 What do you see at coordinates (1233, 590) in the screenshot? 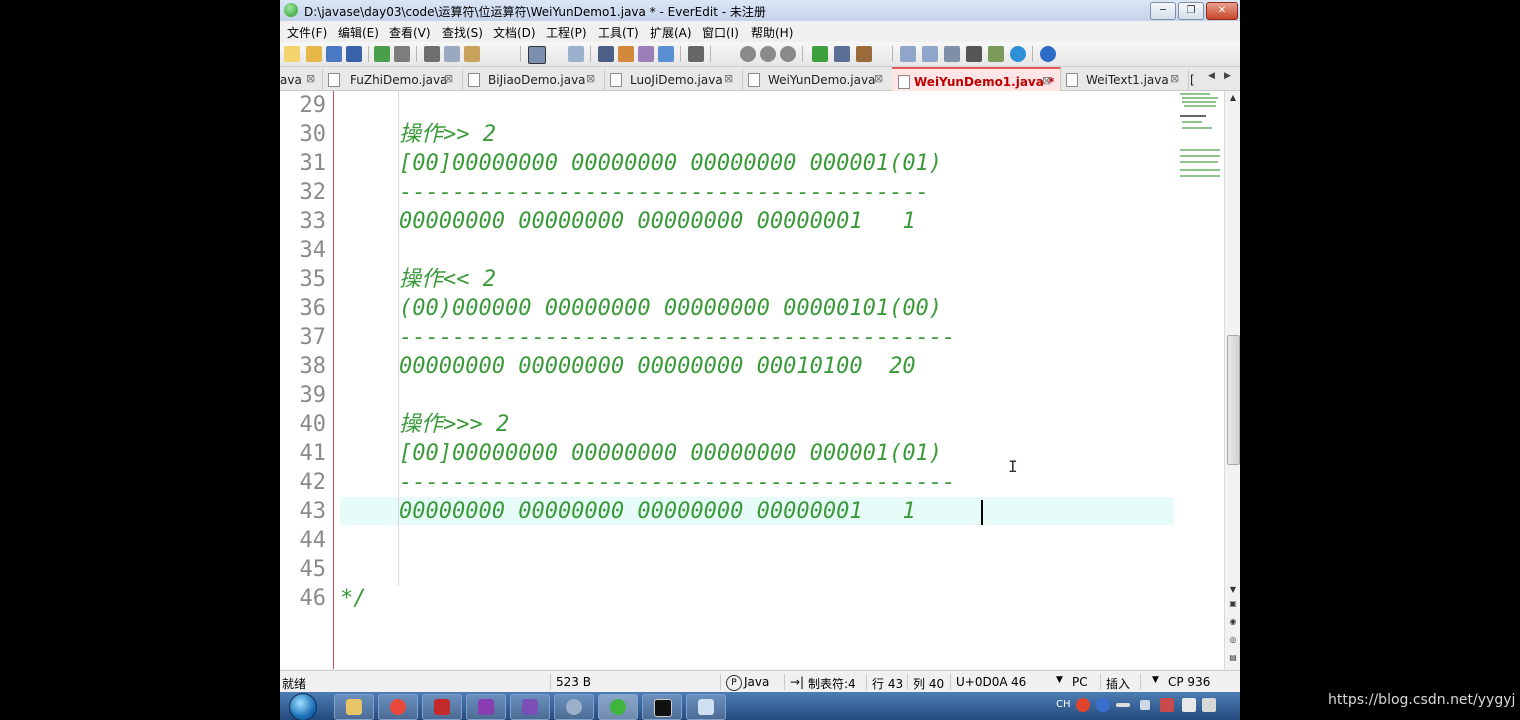
I see `scroll-down-icon: ▼` at bounding box center [1233, 590].